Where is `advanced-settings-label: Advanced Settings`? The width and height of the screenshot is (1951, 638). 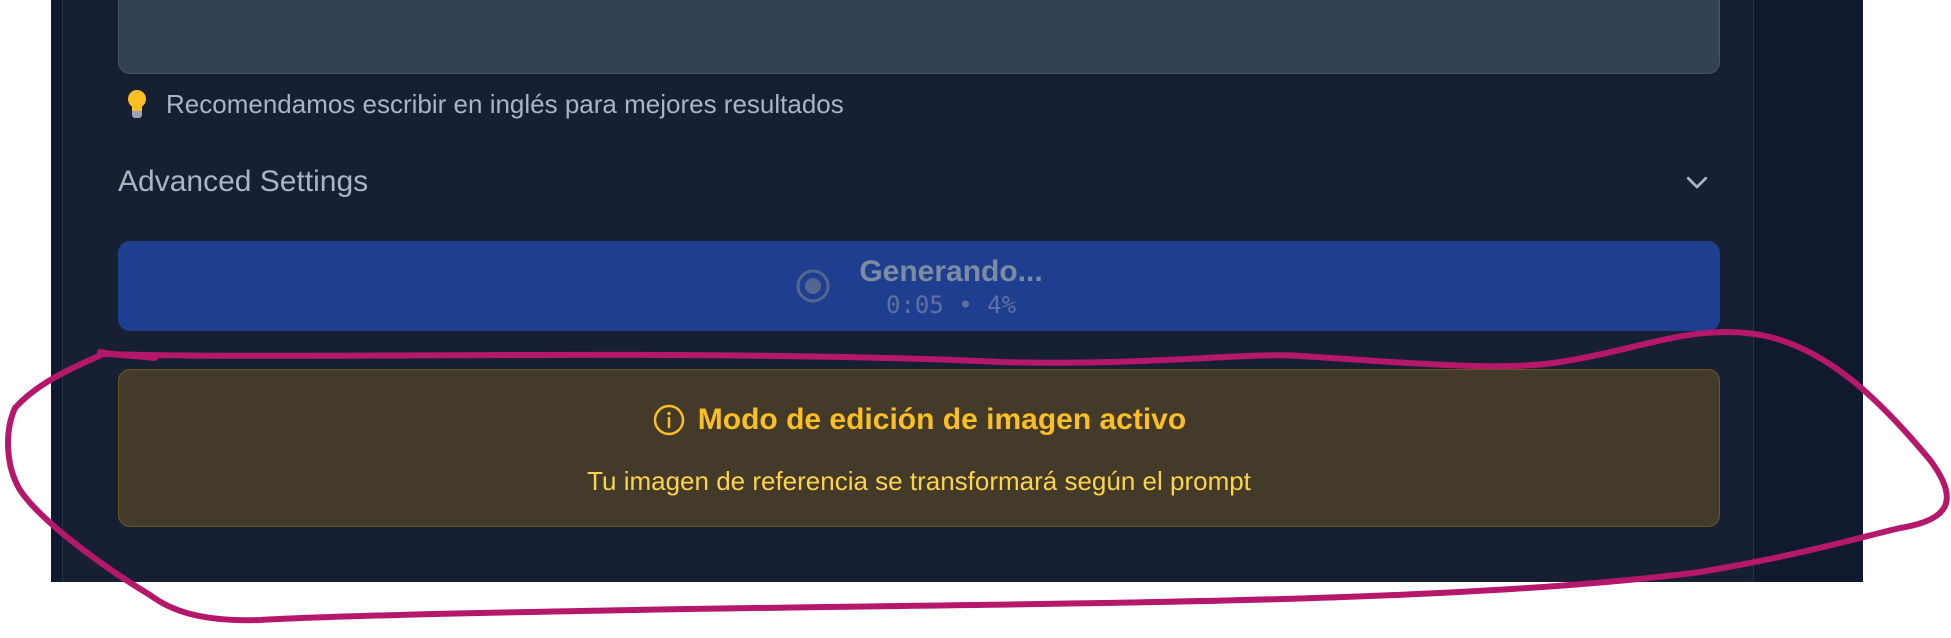
advanced-settings-label: Advanced Settings is located at coordinates (243, 181).